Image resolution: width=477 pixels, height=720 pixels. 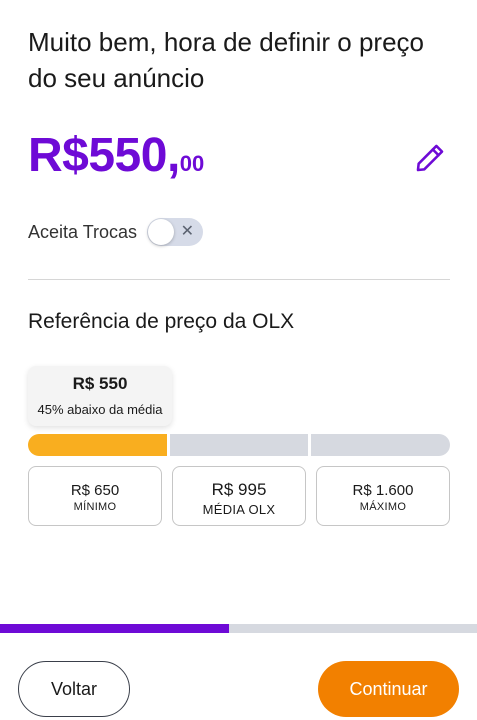 I want to click on close-icon: ✕, so click(x=187, y=231).